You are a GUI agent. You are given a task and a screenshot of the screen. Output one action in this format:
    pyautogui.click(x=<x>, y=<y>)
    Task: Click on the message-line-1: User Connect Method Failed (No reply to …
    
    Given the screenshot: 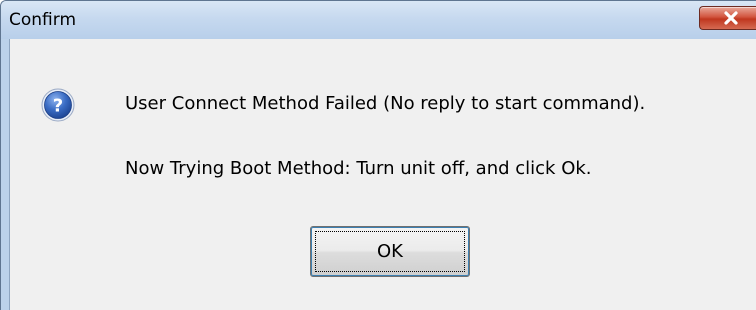 What is the action you would take?
    pyautogui.click(x=385, y=103)
    